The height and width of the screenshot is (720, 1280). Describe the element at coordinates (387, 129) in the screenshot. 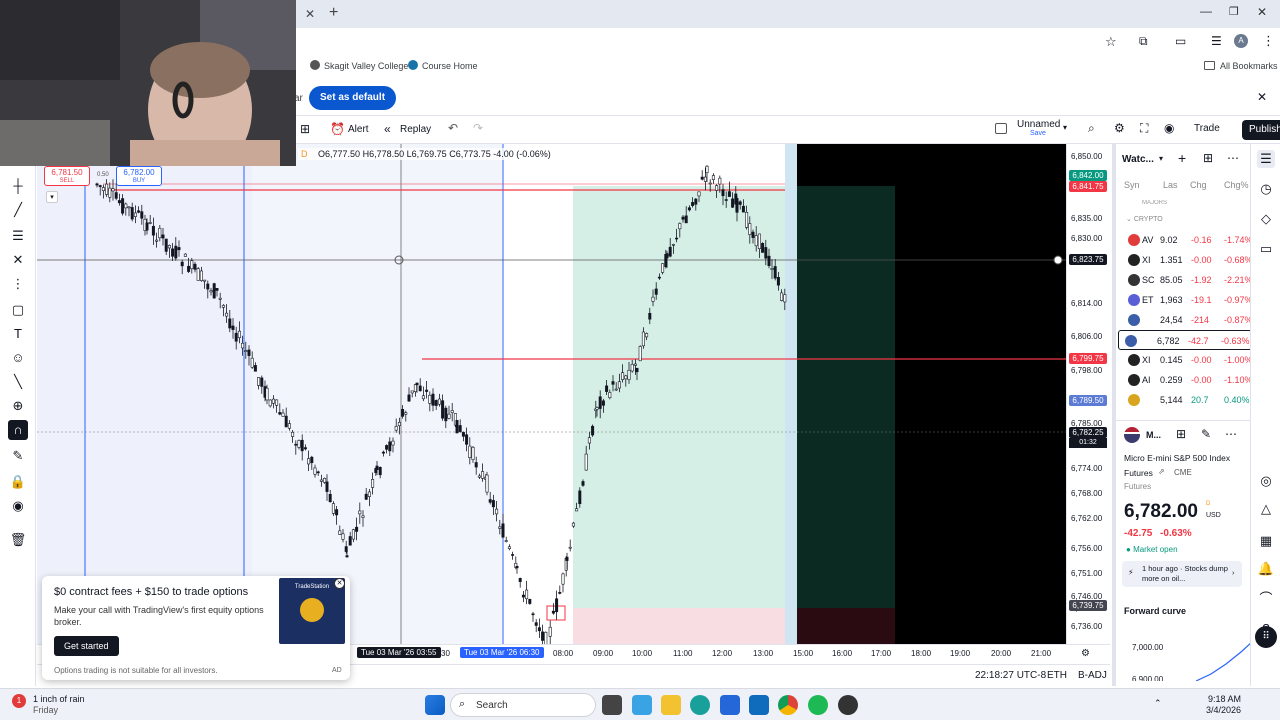

I see `replay-icon: «` at that location.